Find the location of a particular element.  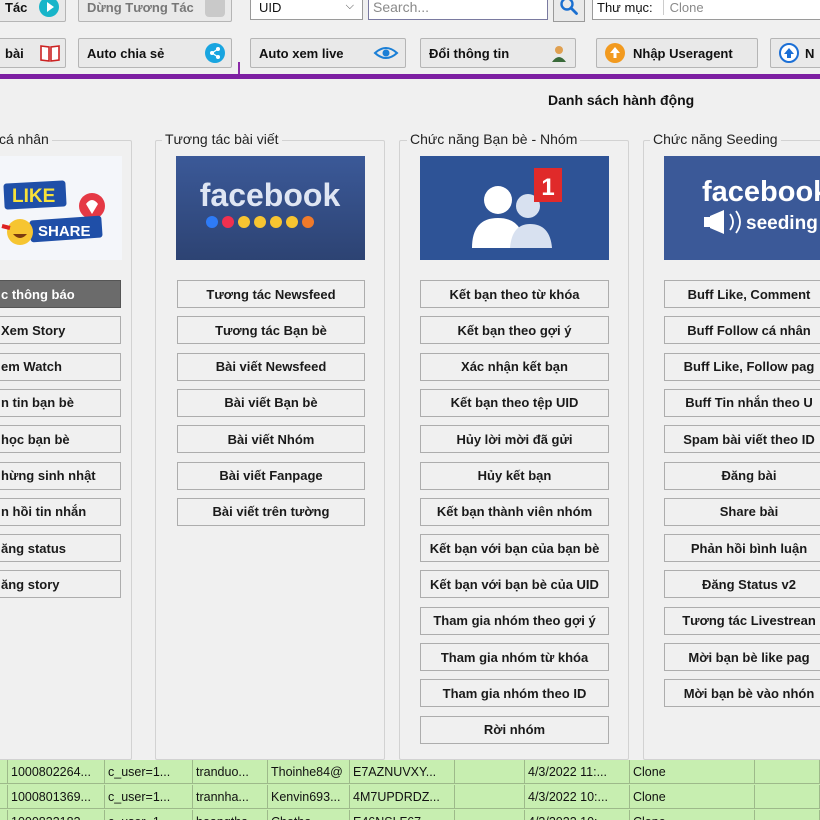

action-button-dang-bai: Đăng bài is located at coordinates (742, 475).